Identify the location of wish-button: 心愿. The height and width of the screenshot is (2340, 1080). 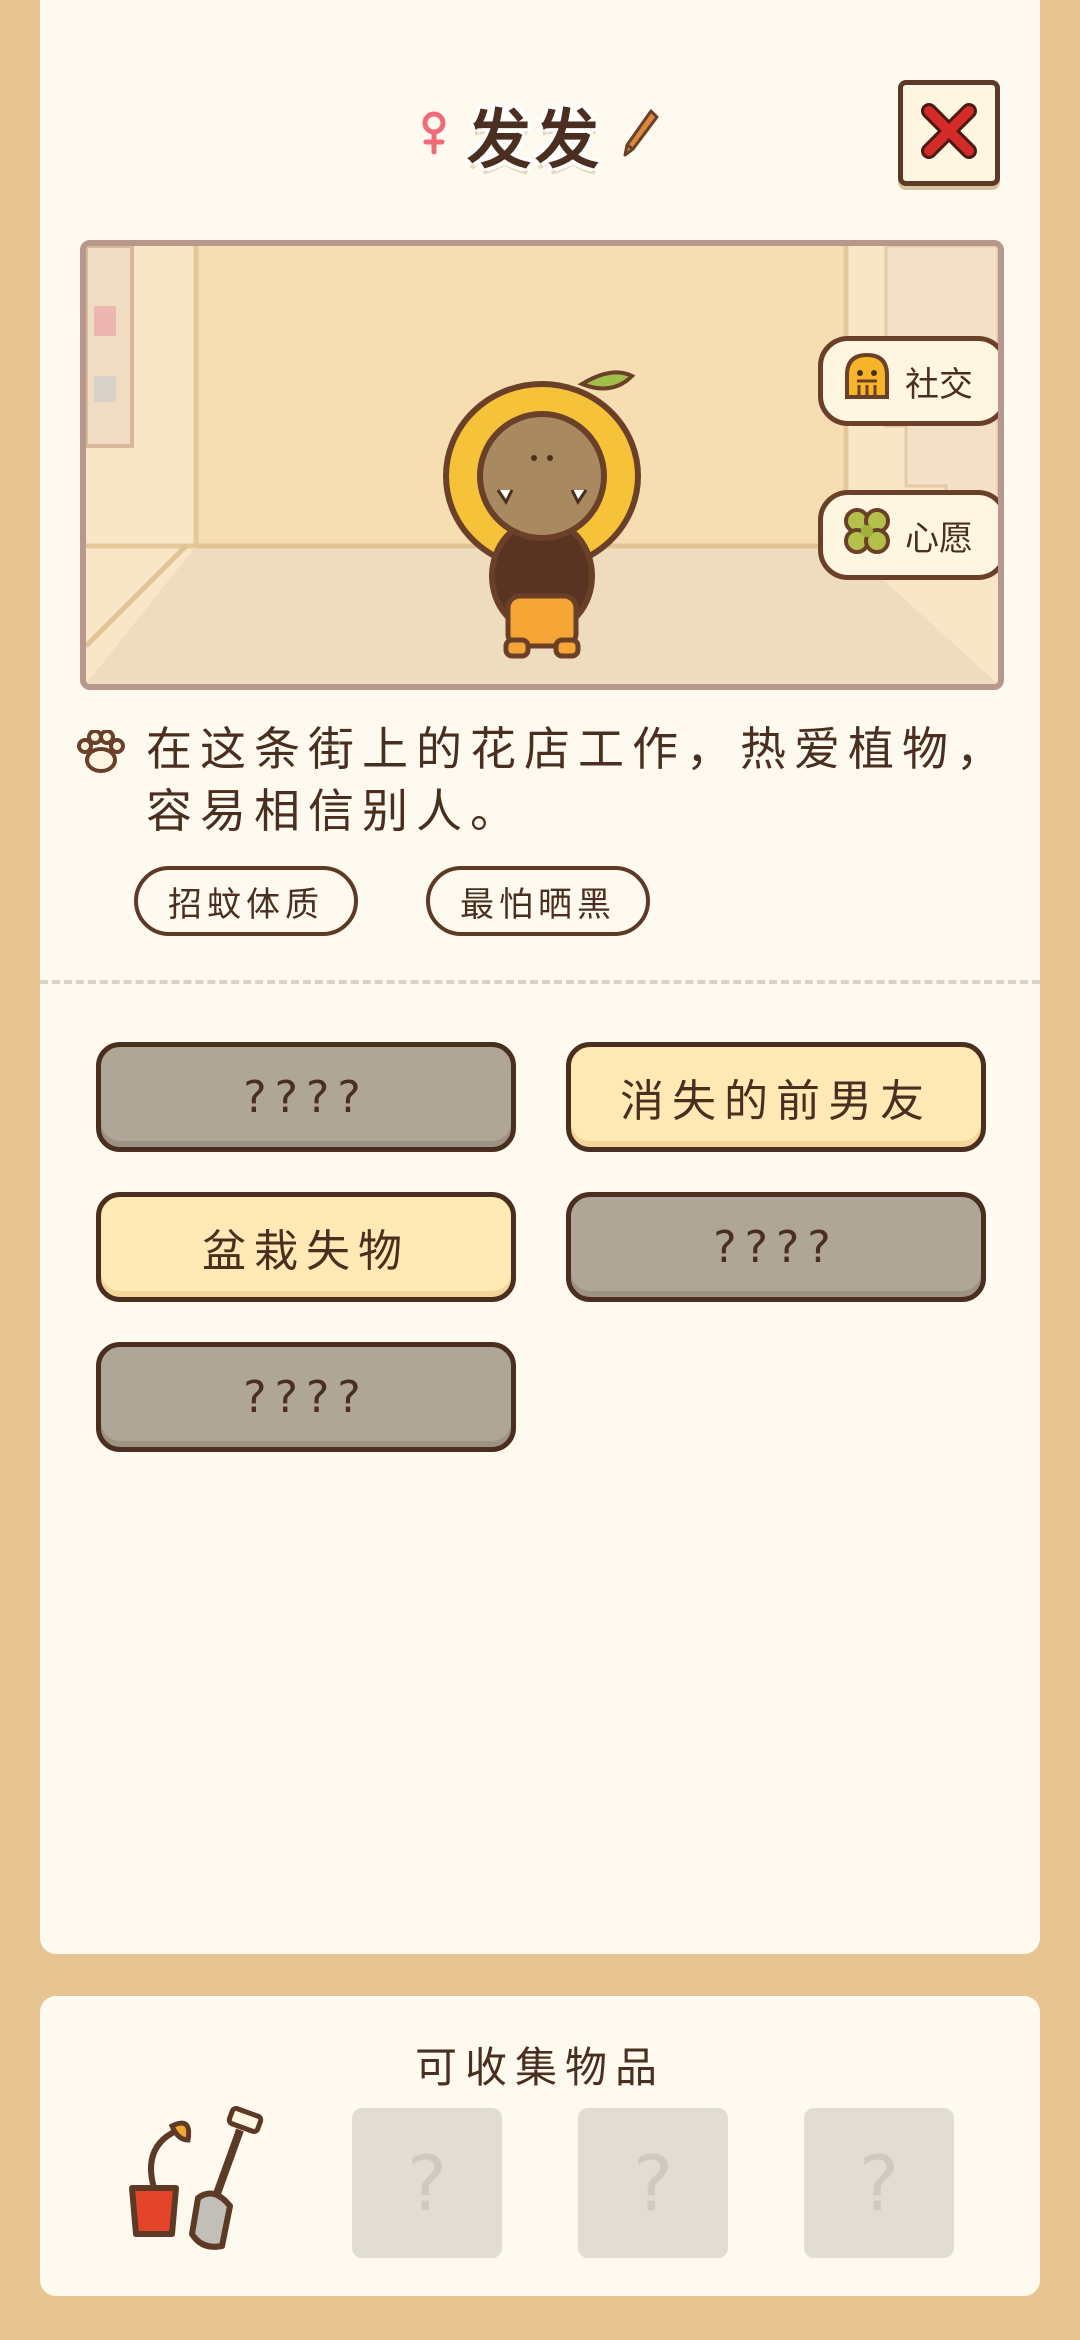
(908, 535).